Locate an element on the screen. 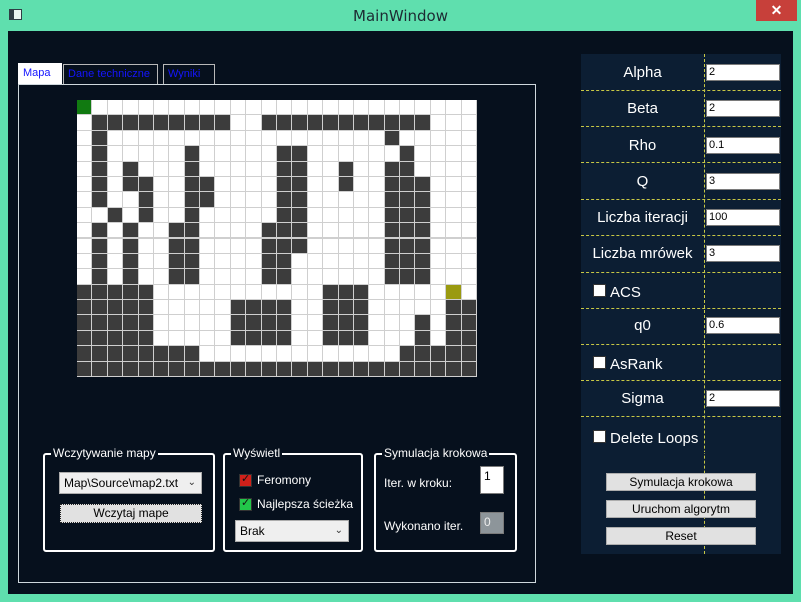 This screenshot has width=801, height=602. best-path-checkbox: ✓ is located at coordinates (245, 504).